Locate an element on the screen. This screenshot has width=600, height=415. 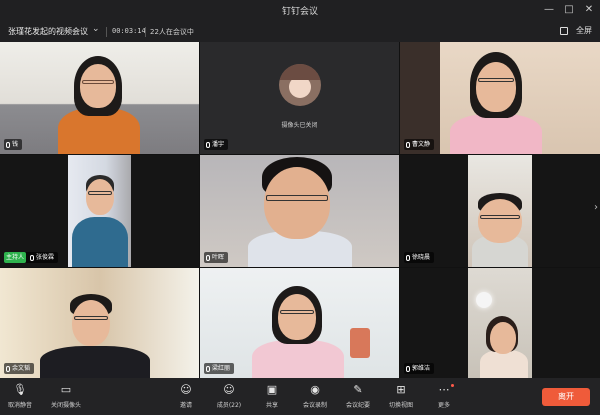
participant-name: 郭维洁 is located at coordinates (421, 368).